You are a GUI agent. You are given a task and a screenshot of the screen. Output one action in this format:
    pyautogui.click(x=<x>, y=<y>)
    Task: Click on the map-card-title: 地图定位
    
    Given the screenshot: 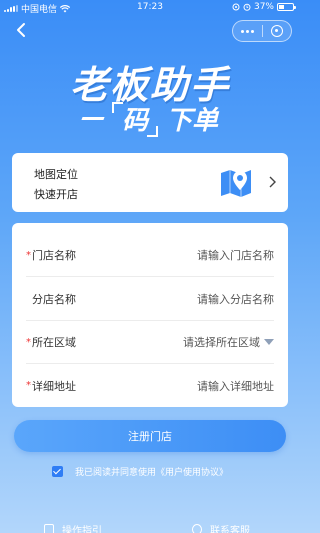 What is the action you would take?
    pyautogui.click(x=56, y=174)
    